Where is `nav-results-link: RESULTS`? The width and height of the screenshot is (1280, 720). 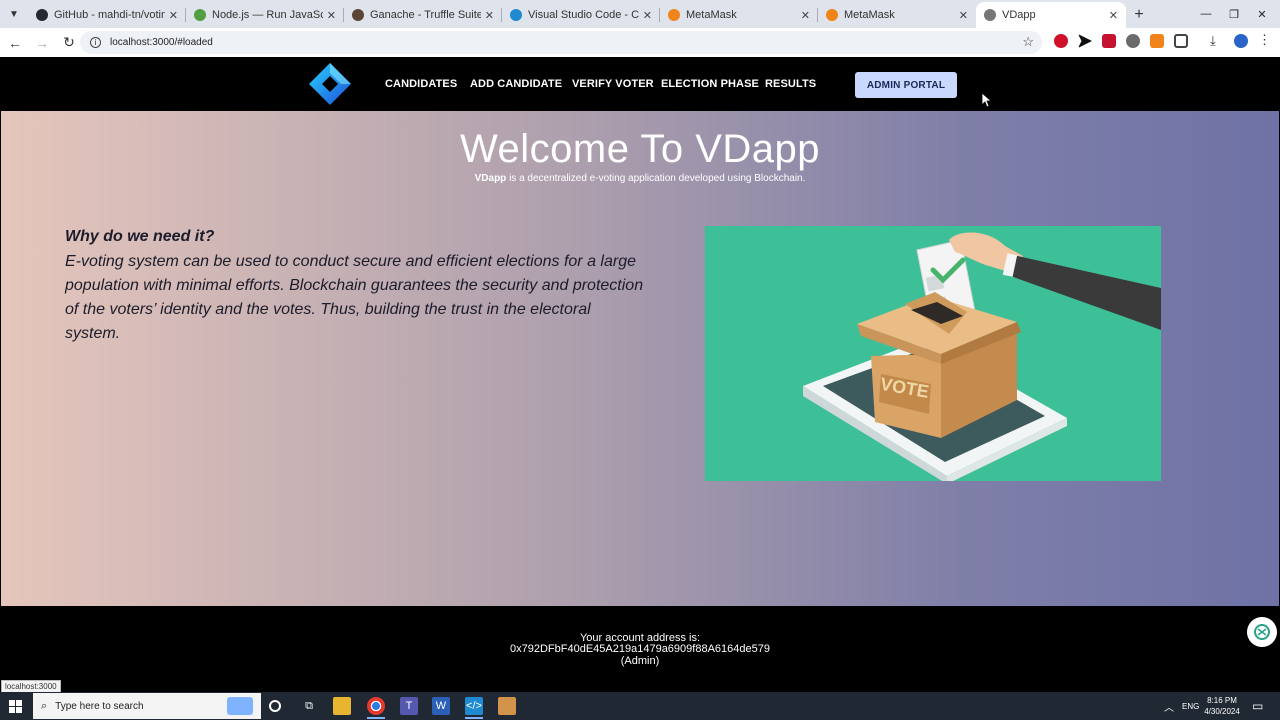
nav-results-link: RESULTS is located at coordinates (790, 84).